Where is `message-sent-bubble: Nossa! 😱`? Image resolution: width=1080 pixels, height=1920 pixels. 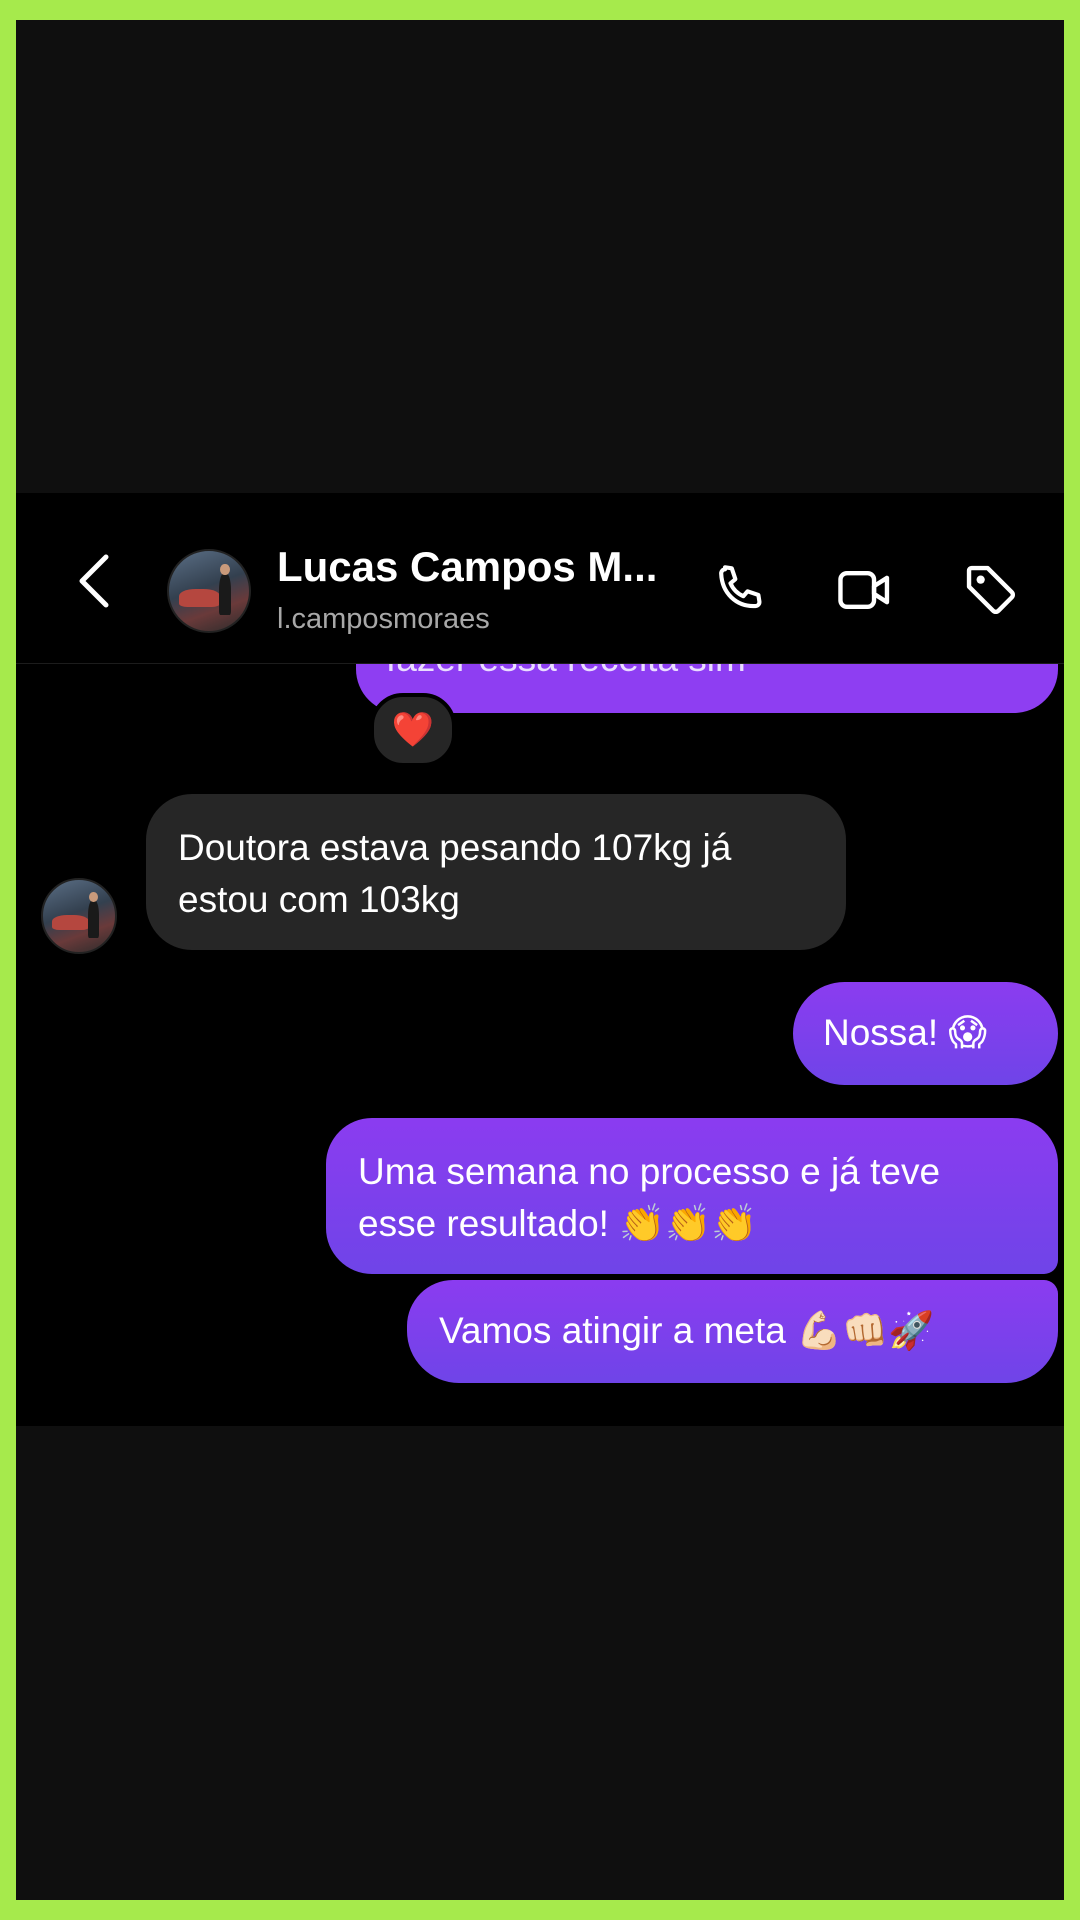 message-sent-bubble: Nossa! 😱 is located at coordinates (925, 1033).